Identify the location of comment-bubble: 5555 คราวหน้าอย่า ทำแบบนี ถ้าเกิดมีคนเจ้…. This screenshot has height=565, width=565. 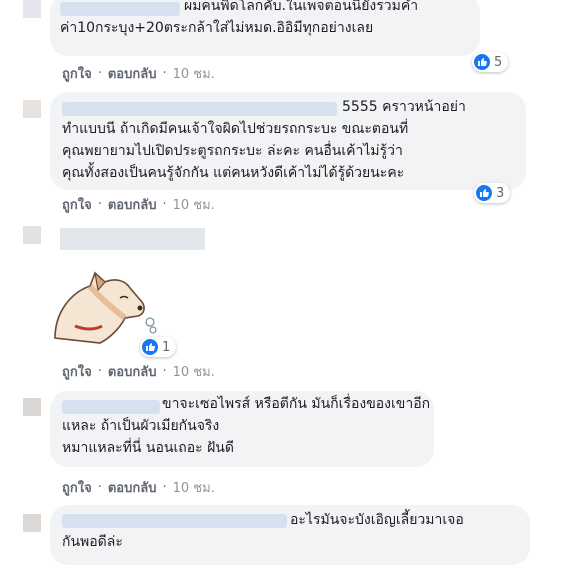
(288, 141).